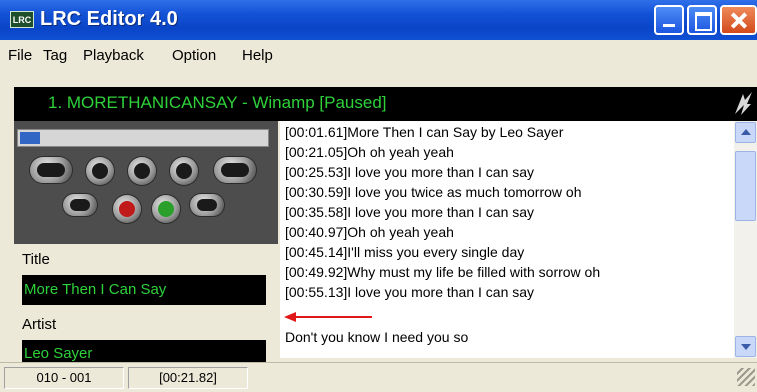 The height and width of the screenshot is (392, 757). Describe the element at coordinates (409, 212) in the screenshot. I see `lyric-line: [00:35.58]I love you more than I can say` at that location.